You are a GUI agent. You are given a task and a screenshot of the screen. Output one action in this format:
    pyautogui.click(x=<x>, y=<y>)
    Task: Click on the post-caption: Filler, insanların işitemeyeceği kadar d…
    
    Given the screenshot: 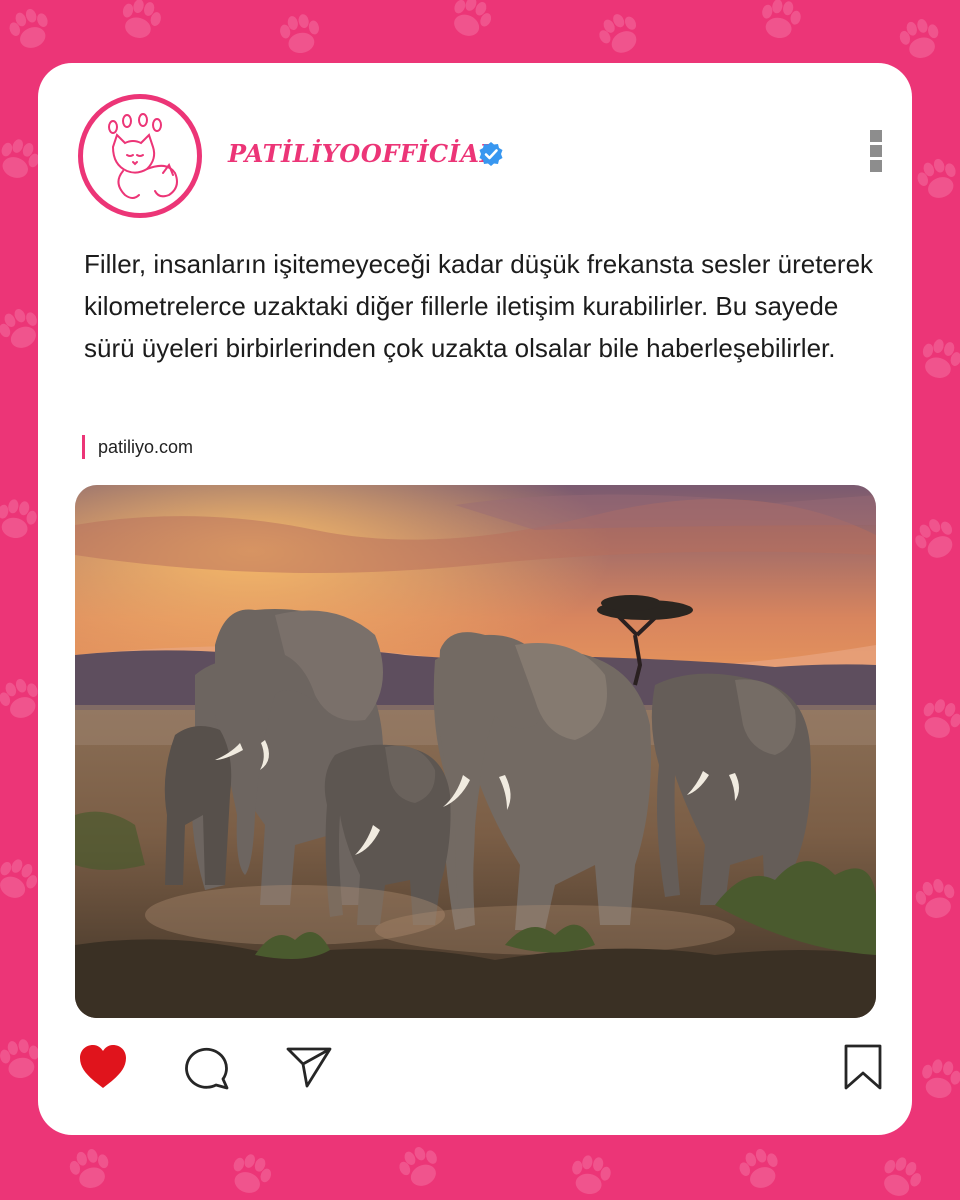 What is the action you would take?
    pyautogui.click(x=479, y=306)
    